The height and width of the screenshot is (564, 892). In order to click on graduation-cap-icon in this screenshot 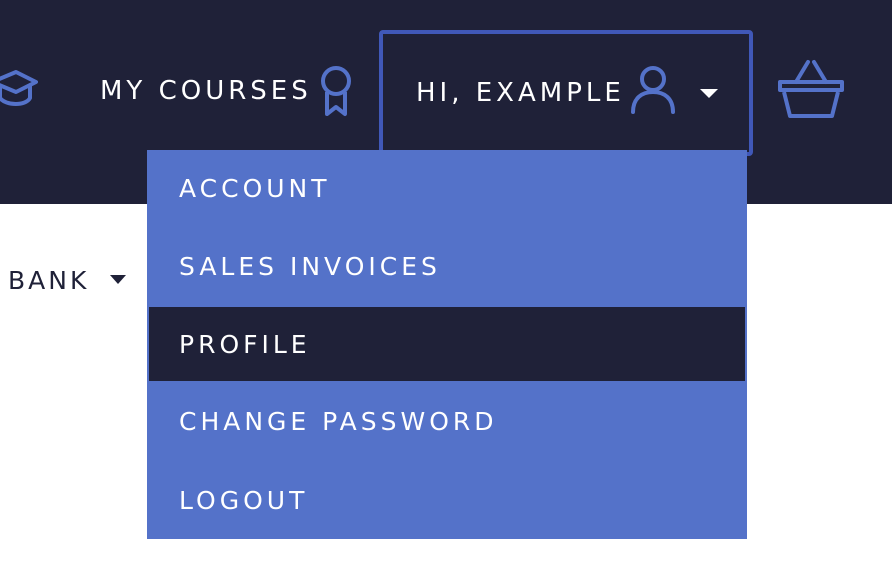, I will do `click(19, 90)`.